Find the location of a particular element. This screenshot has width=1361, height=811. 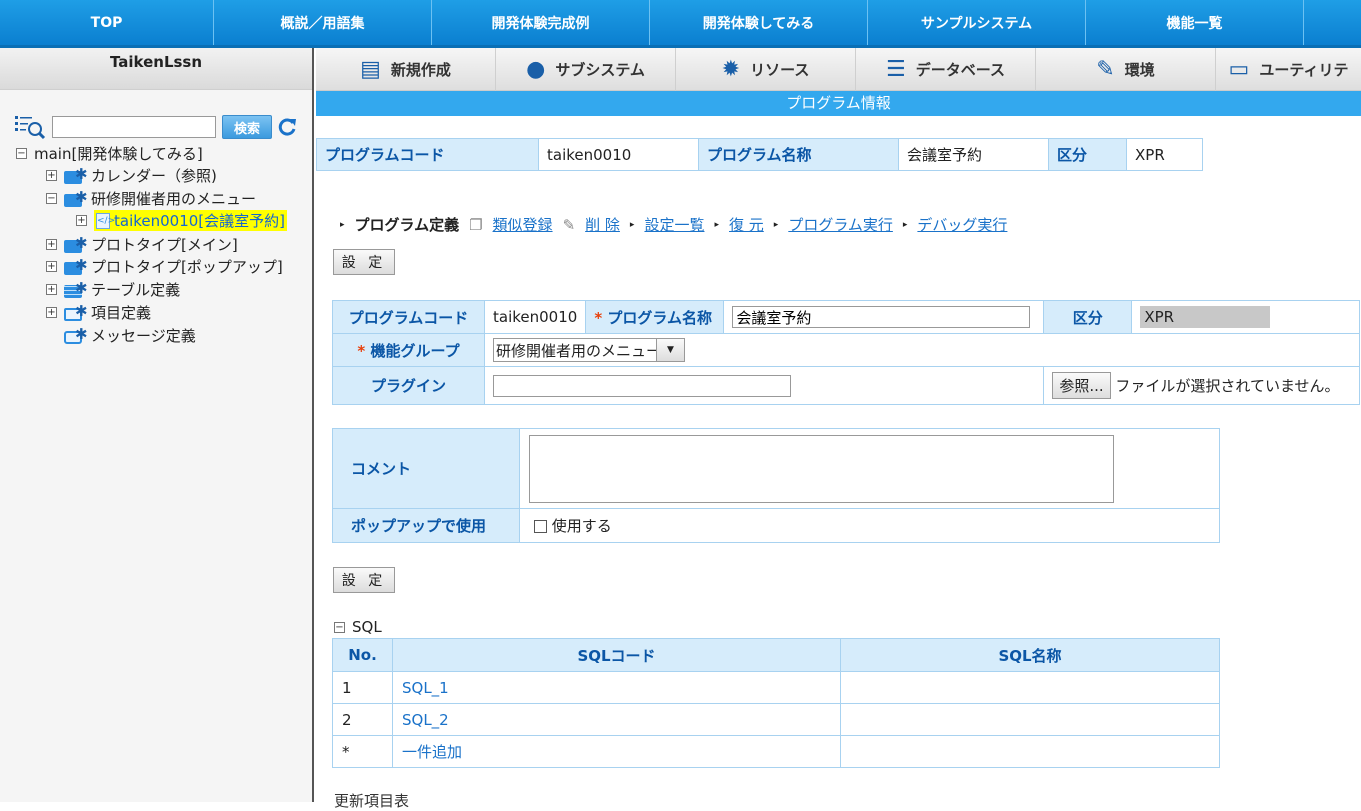

monitor-icon: ▭ is located at coordinates (1239, 69).